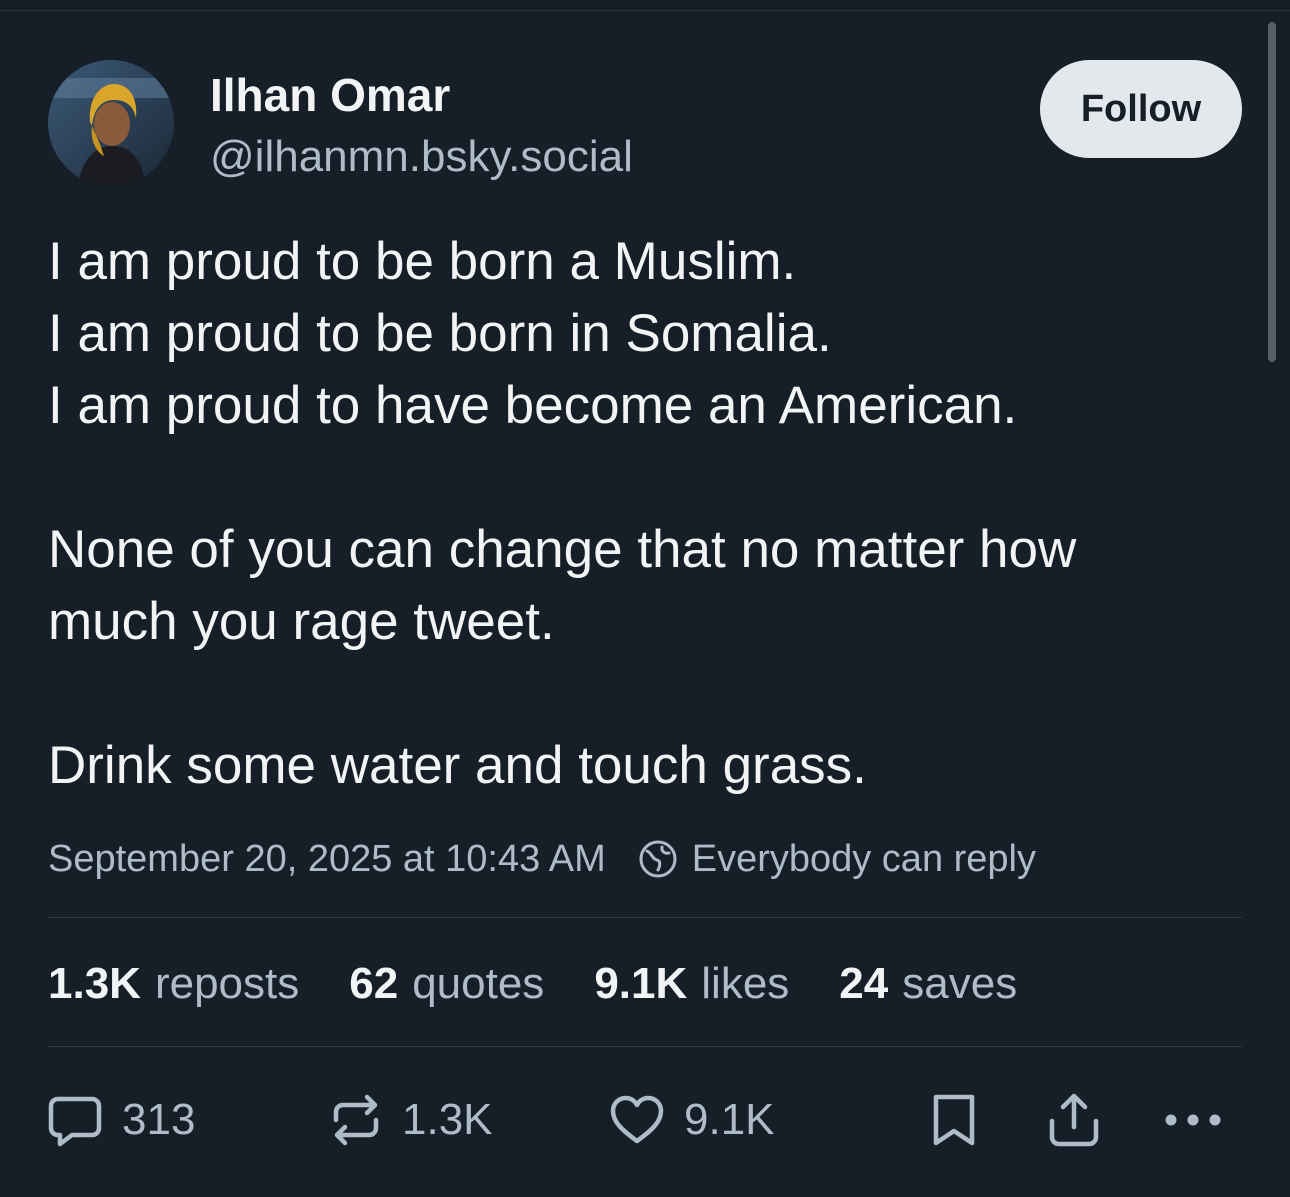 The height and width of the screenshot is (1197, 1290). I want to click on like-button: 9.1K, so click(691, 1120).